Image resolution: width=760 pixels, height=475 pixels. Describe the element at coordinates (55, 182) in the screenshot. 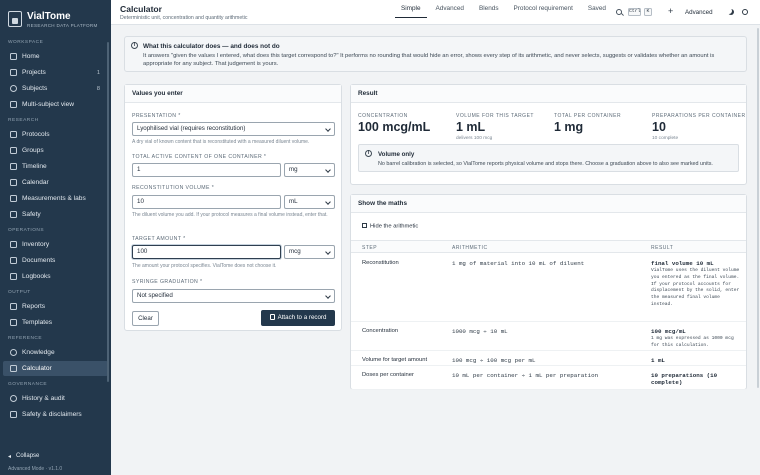

I see `sidebar-item-calendar: Calendar` at that location.